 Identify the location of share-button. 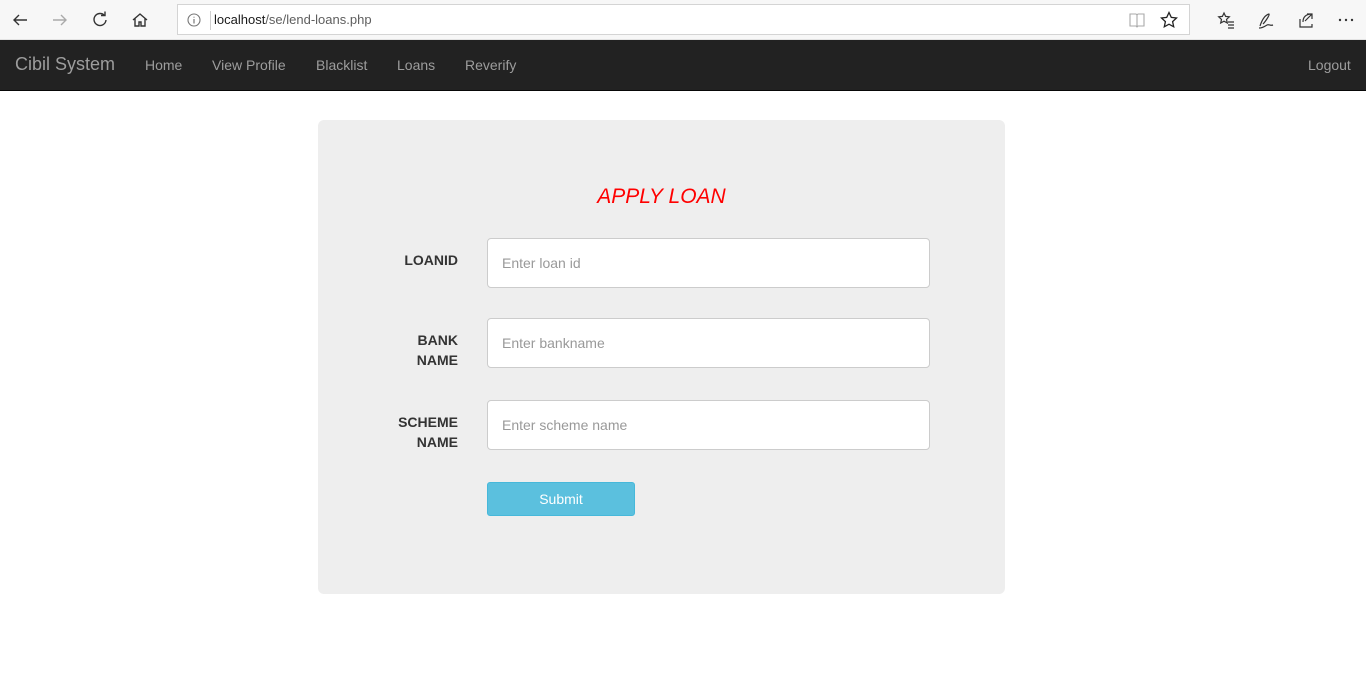
(1306, 20).